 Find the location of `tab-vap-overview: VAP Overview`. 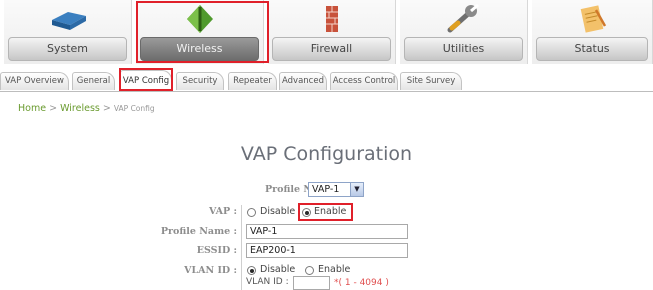

tab-vap-overview: VAP Overview is located at coordinates (34, 81).